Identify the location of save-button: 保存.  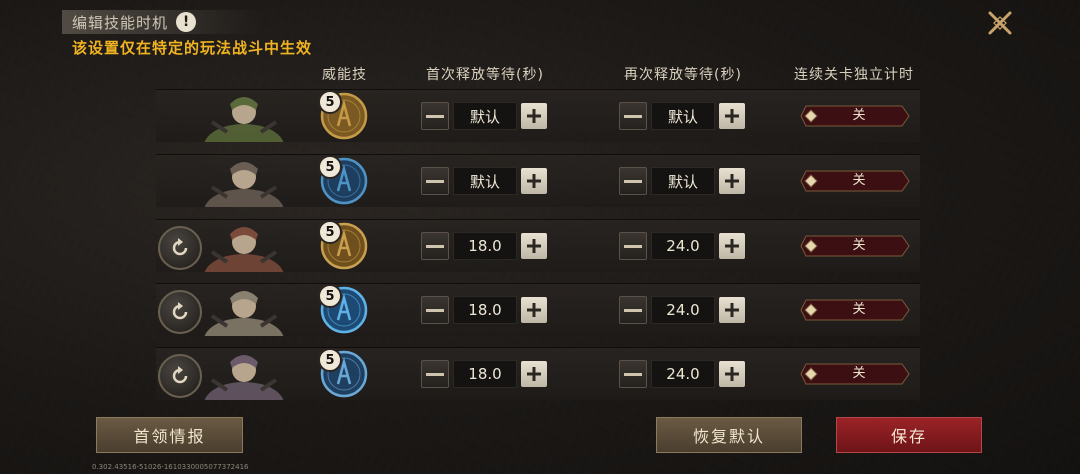
(909, 435).